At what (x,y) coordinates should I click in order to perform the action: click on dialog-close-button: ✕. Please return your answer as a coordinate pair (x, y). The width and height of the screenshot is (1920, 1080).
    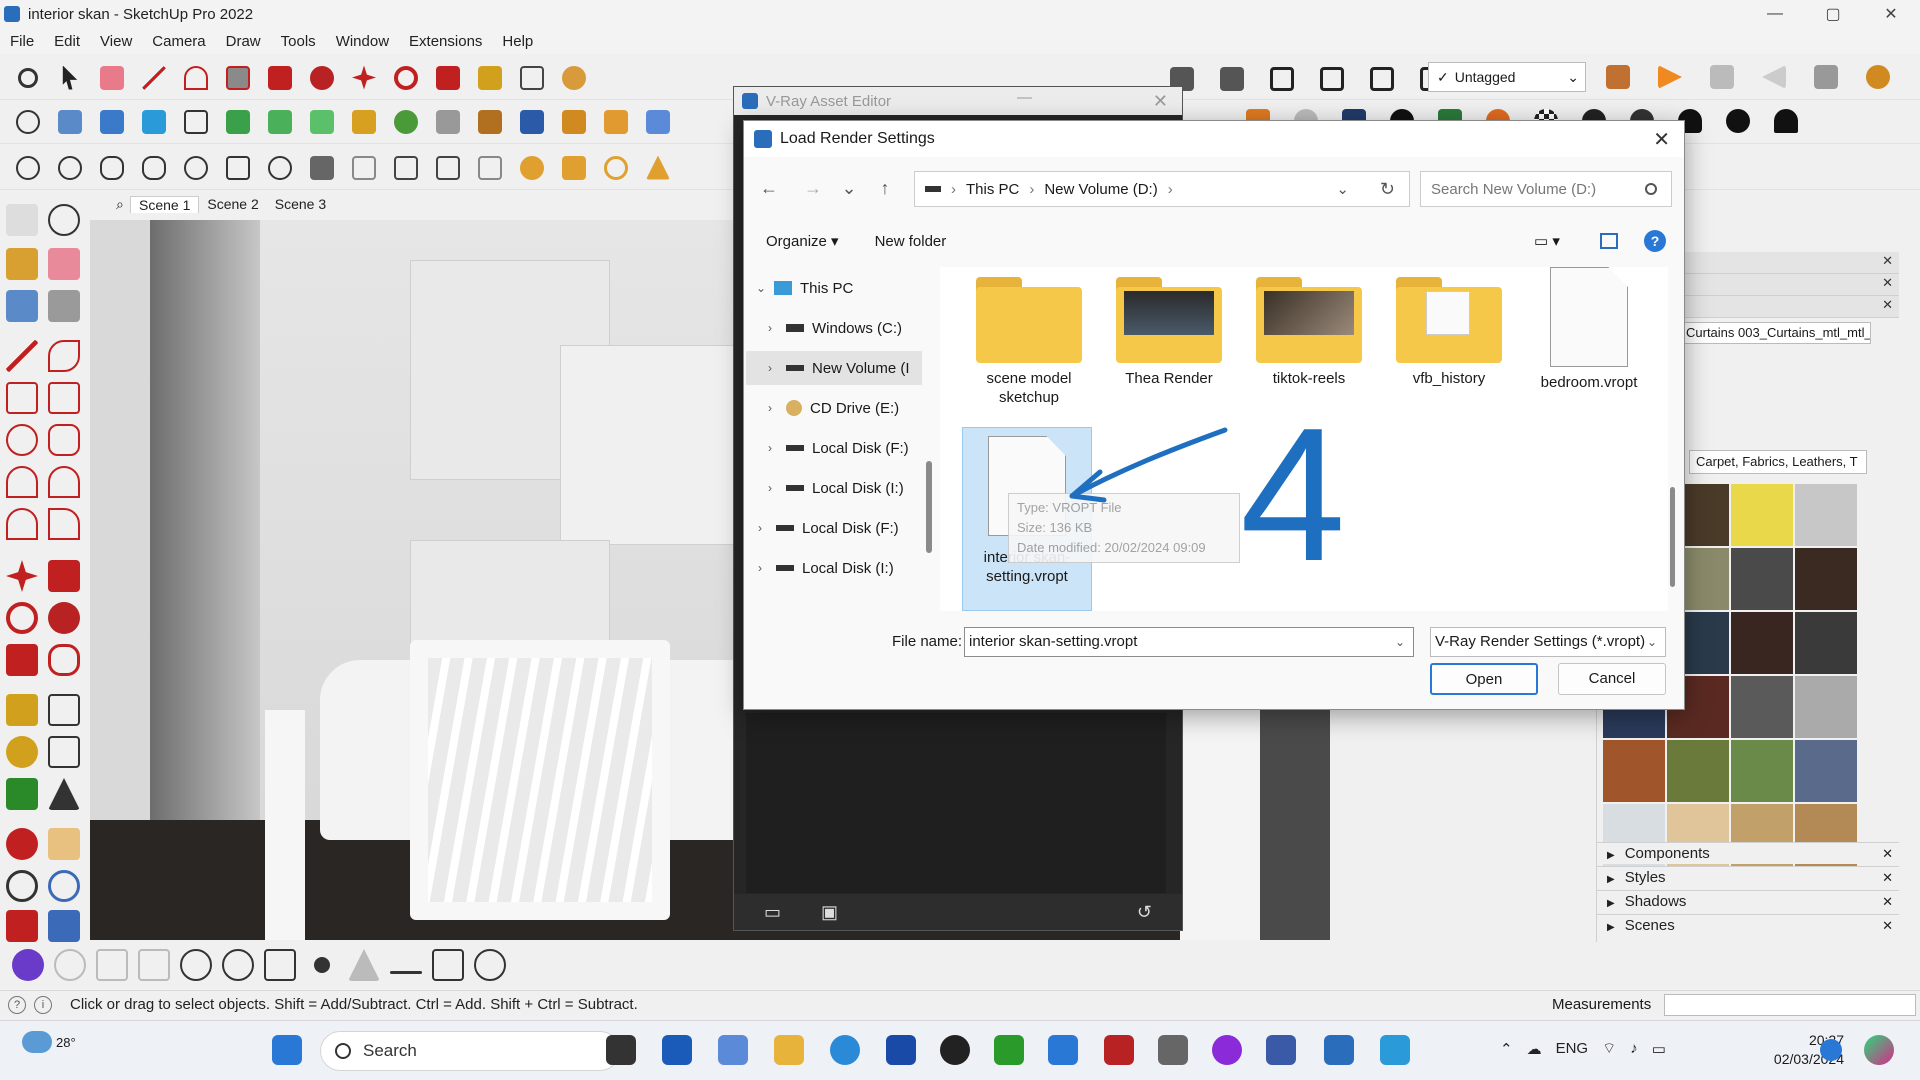
    Looking at the image, I should click on (1661, 139).